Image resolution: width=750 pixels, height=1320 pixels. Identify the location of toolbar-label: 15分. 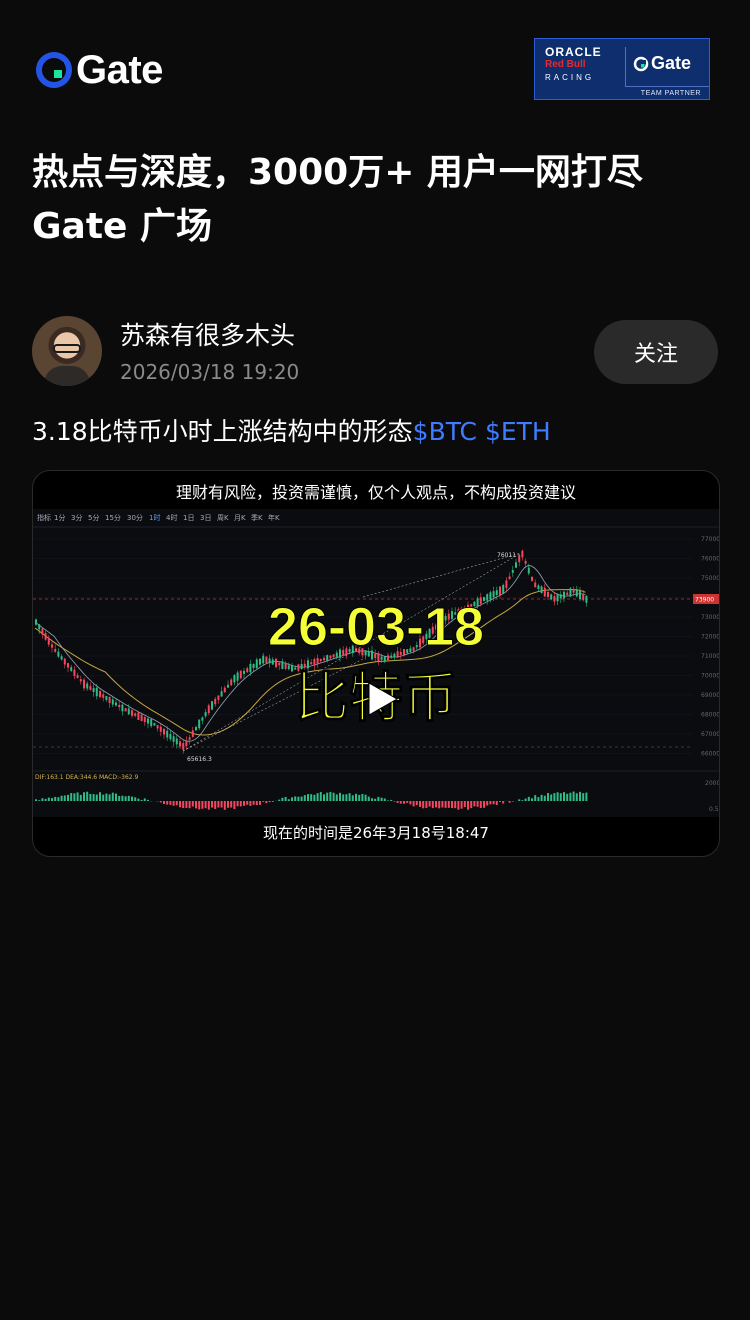
(113, 517).